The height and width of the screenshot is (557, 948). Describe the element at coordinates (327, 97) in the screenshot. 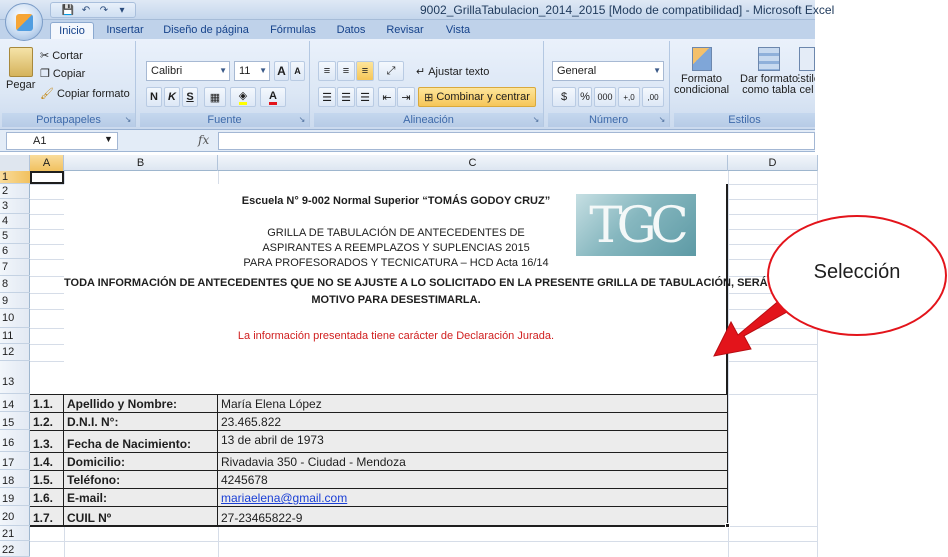

I see `align-left-button: ☰` at that location.